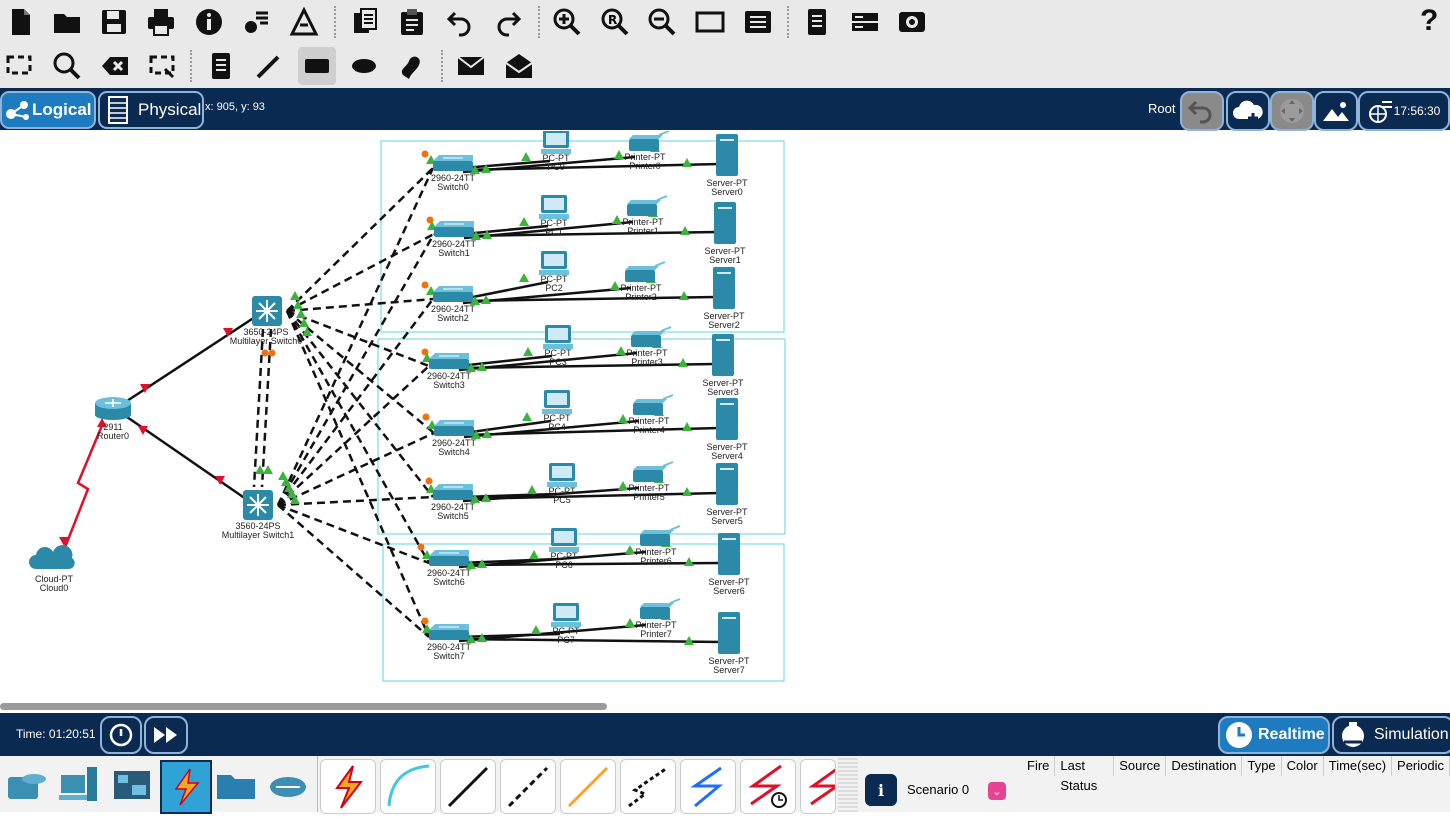 This screenshot has height=818, width=1450. What do you see at coordinates (21, 22) in the screenshot?
I see `new-file-icon` at bounding box center [21, 22].